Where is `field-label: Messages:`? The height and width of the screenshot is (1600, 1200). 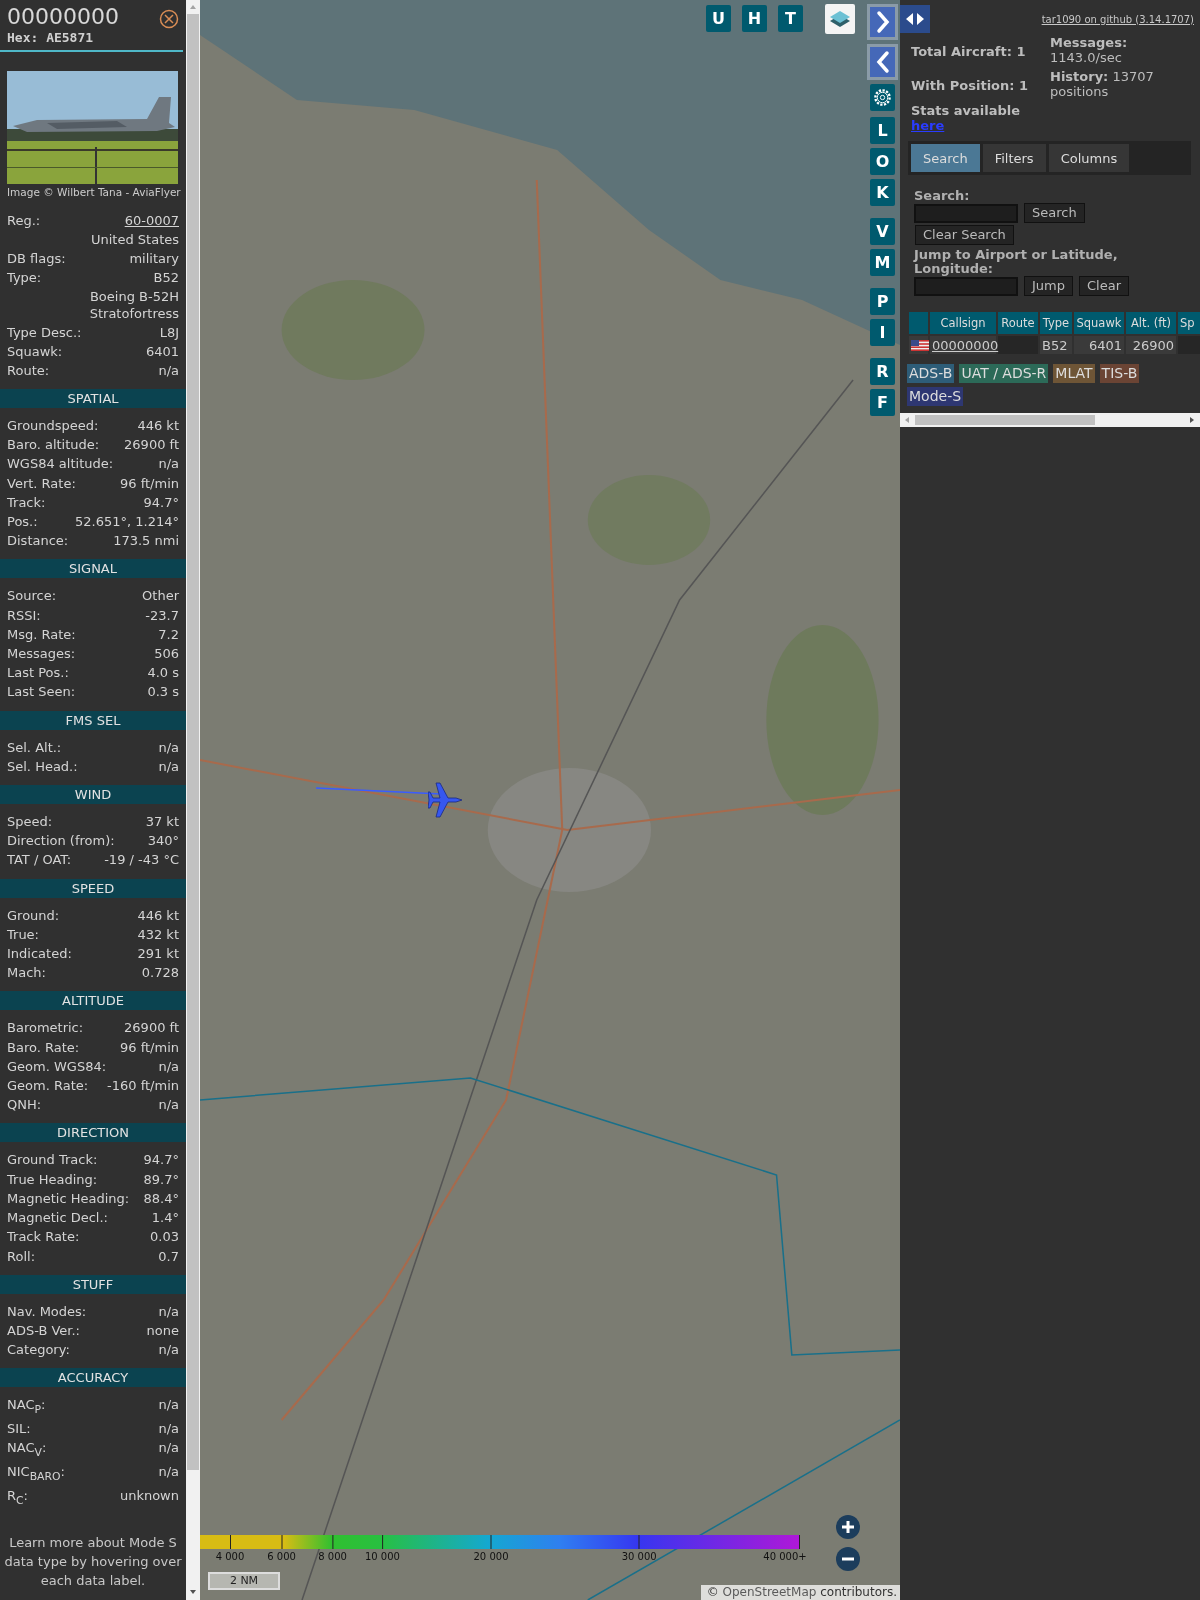
field-label: Messages: is located at coordinates (41, 654).